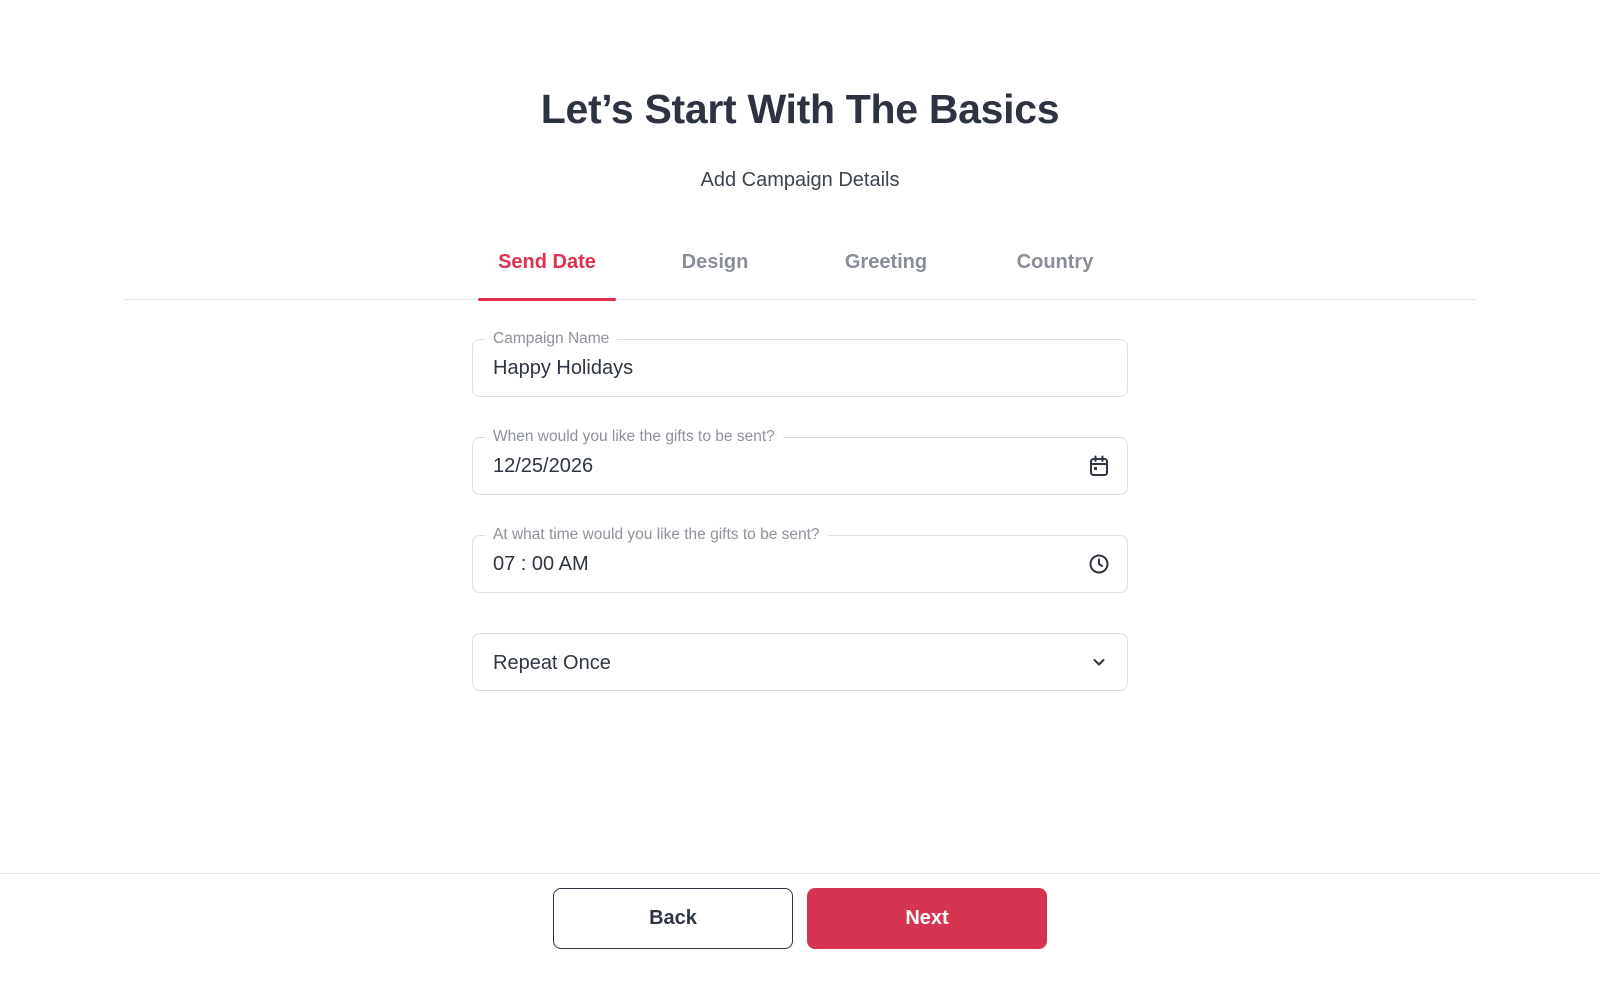 The image size is (1600, 1000). I want to click on calendar-icon, so click(1099, 466).